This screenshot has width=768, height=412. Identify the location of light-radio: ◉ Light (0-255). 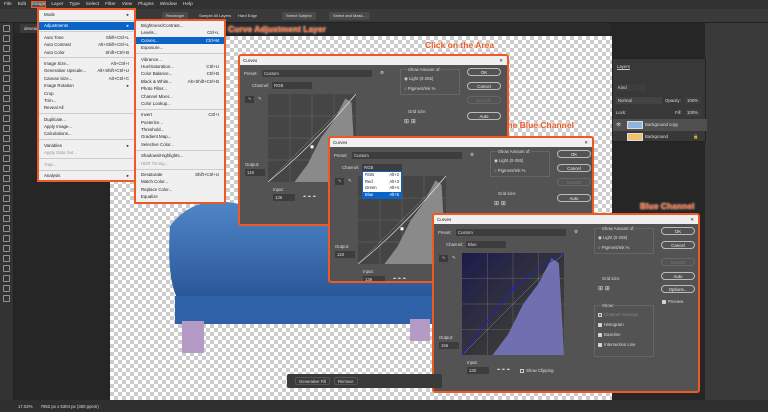
(508, 161).